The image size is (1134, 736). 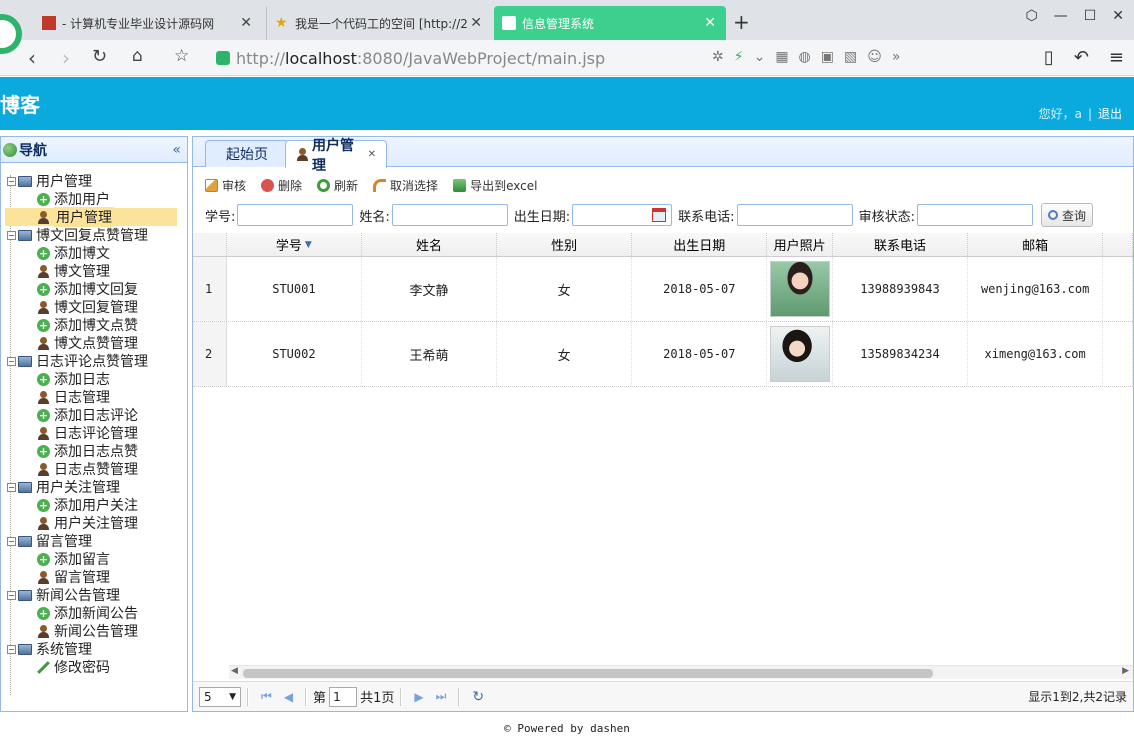 What do you see at coordinates (406, 185) in the screenshot?
I see `deselect-button: 取消选择` at bounding box center [406, 185].